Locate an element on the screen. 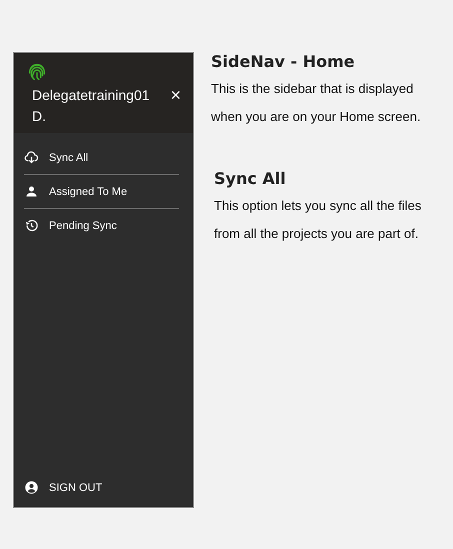  person-icon is located at coordinates (31, 191).